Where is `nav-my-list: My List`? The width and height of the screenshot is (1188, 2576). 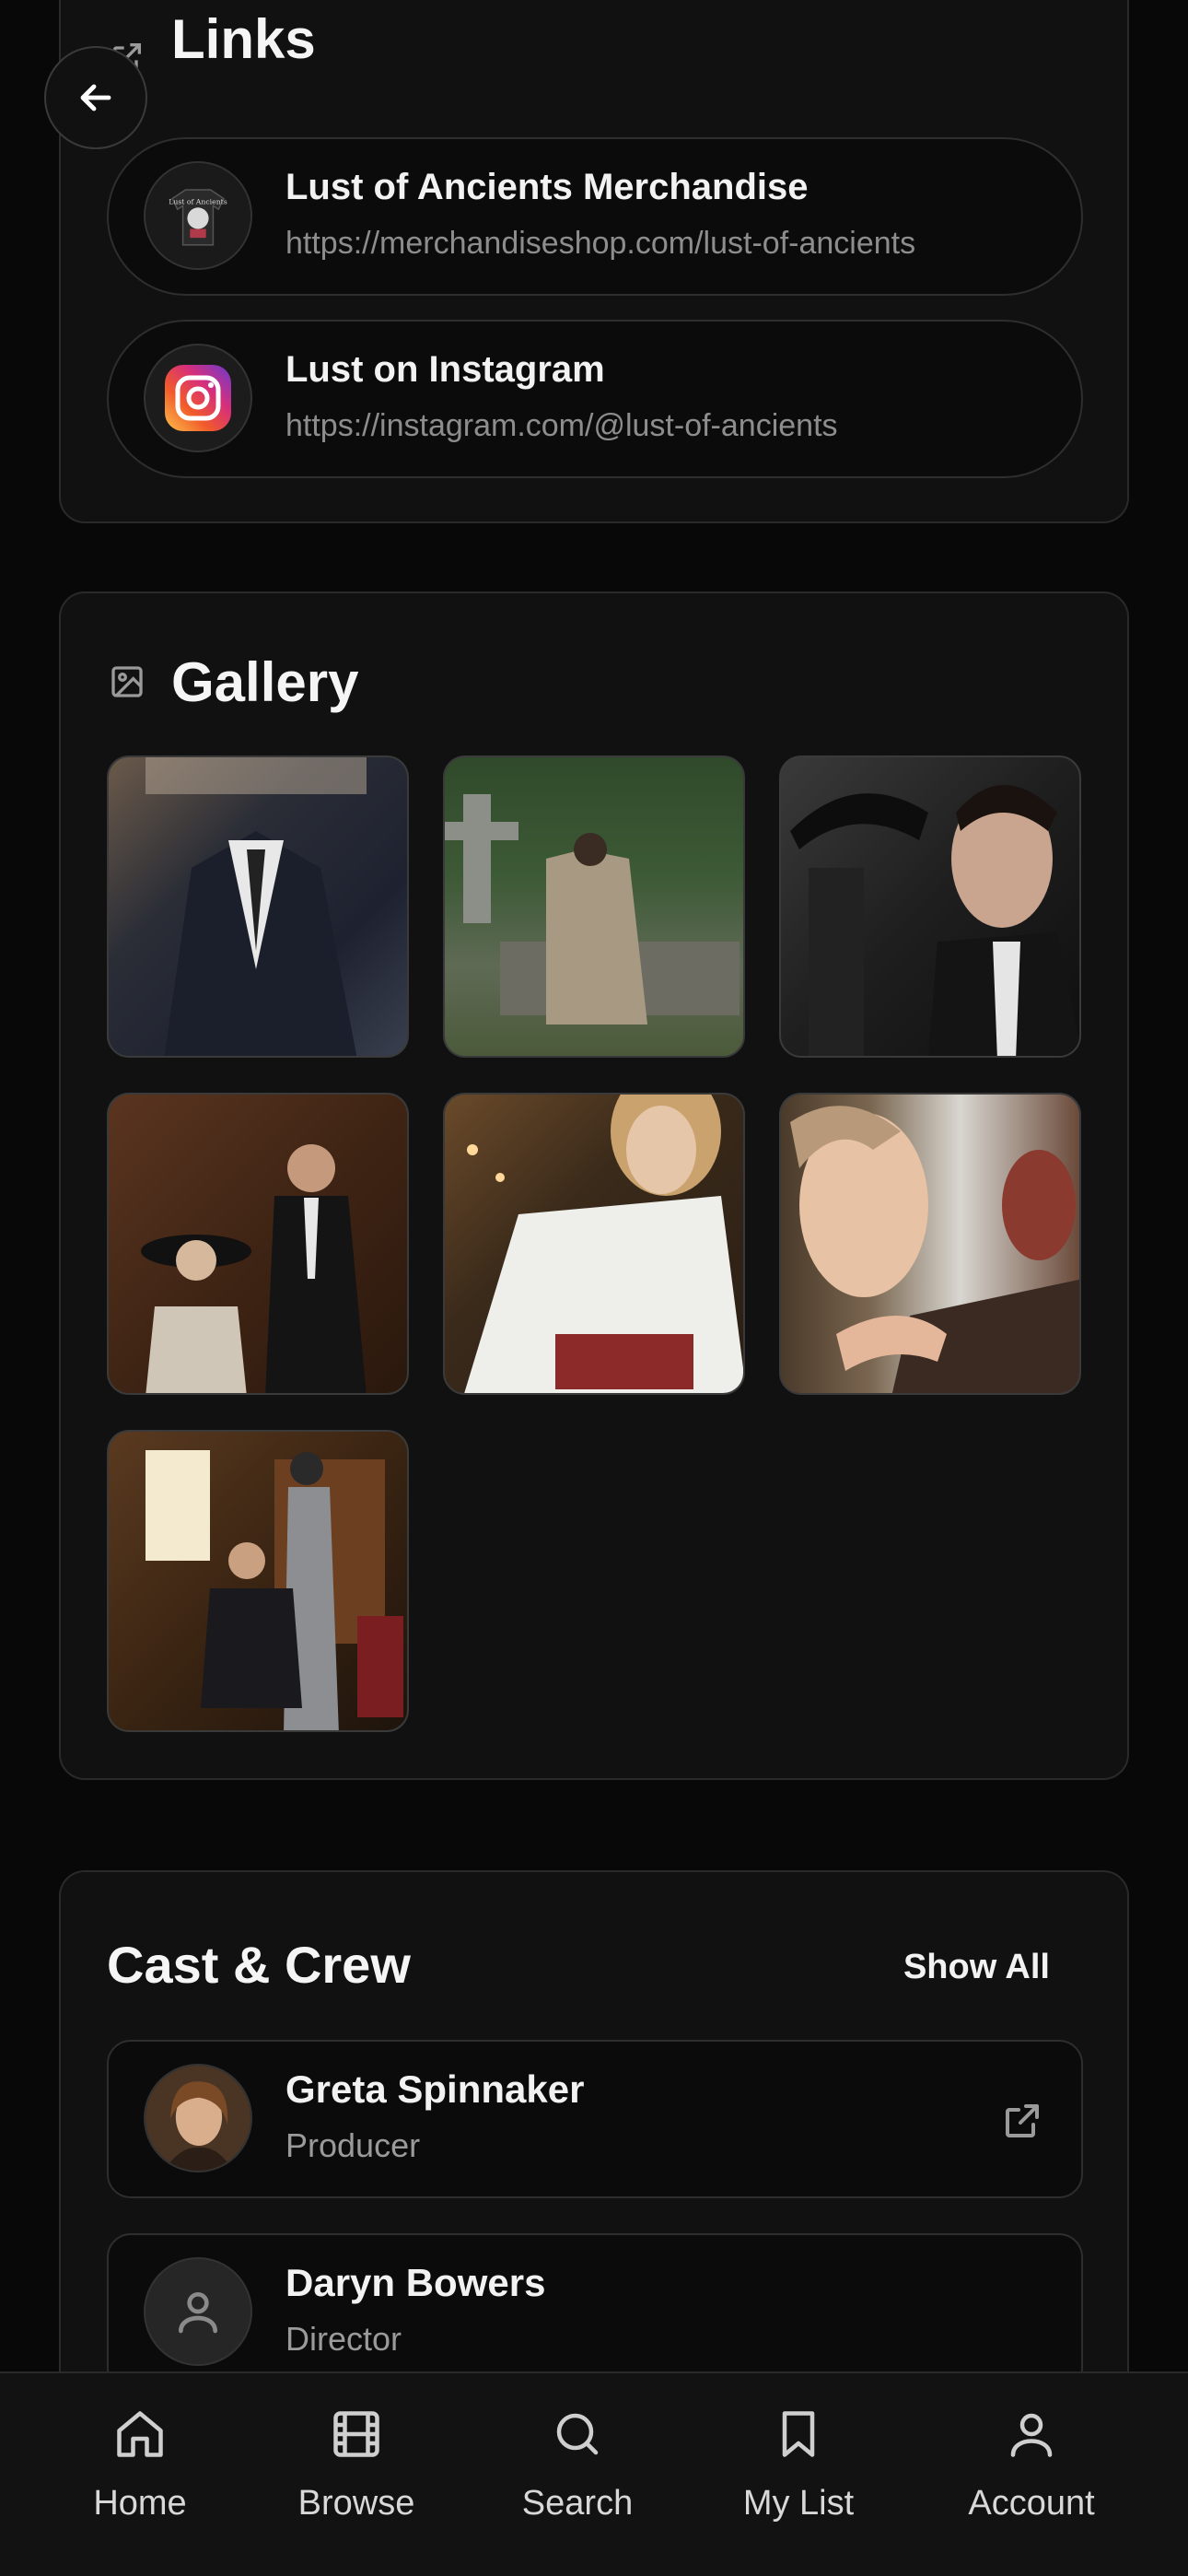
nav-my-list: My List is located at coordinates (798, 2480).